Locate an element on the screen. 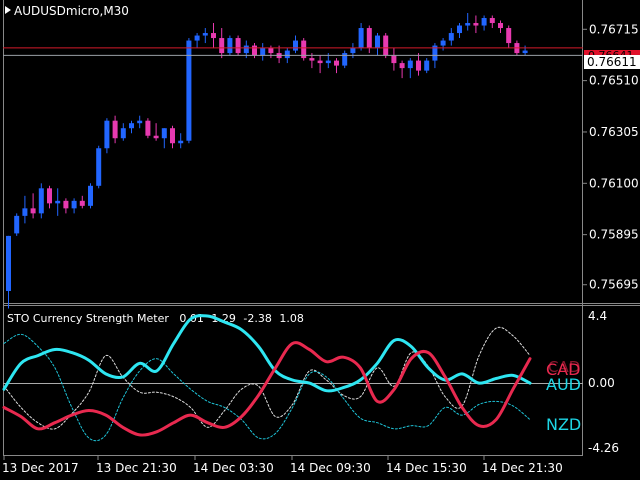  symbol-header: AUDUSDmicro,M30 is located at coordinates (67, 11).